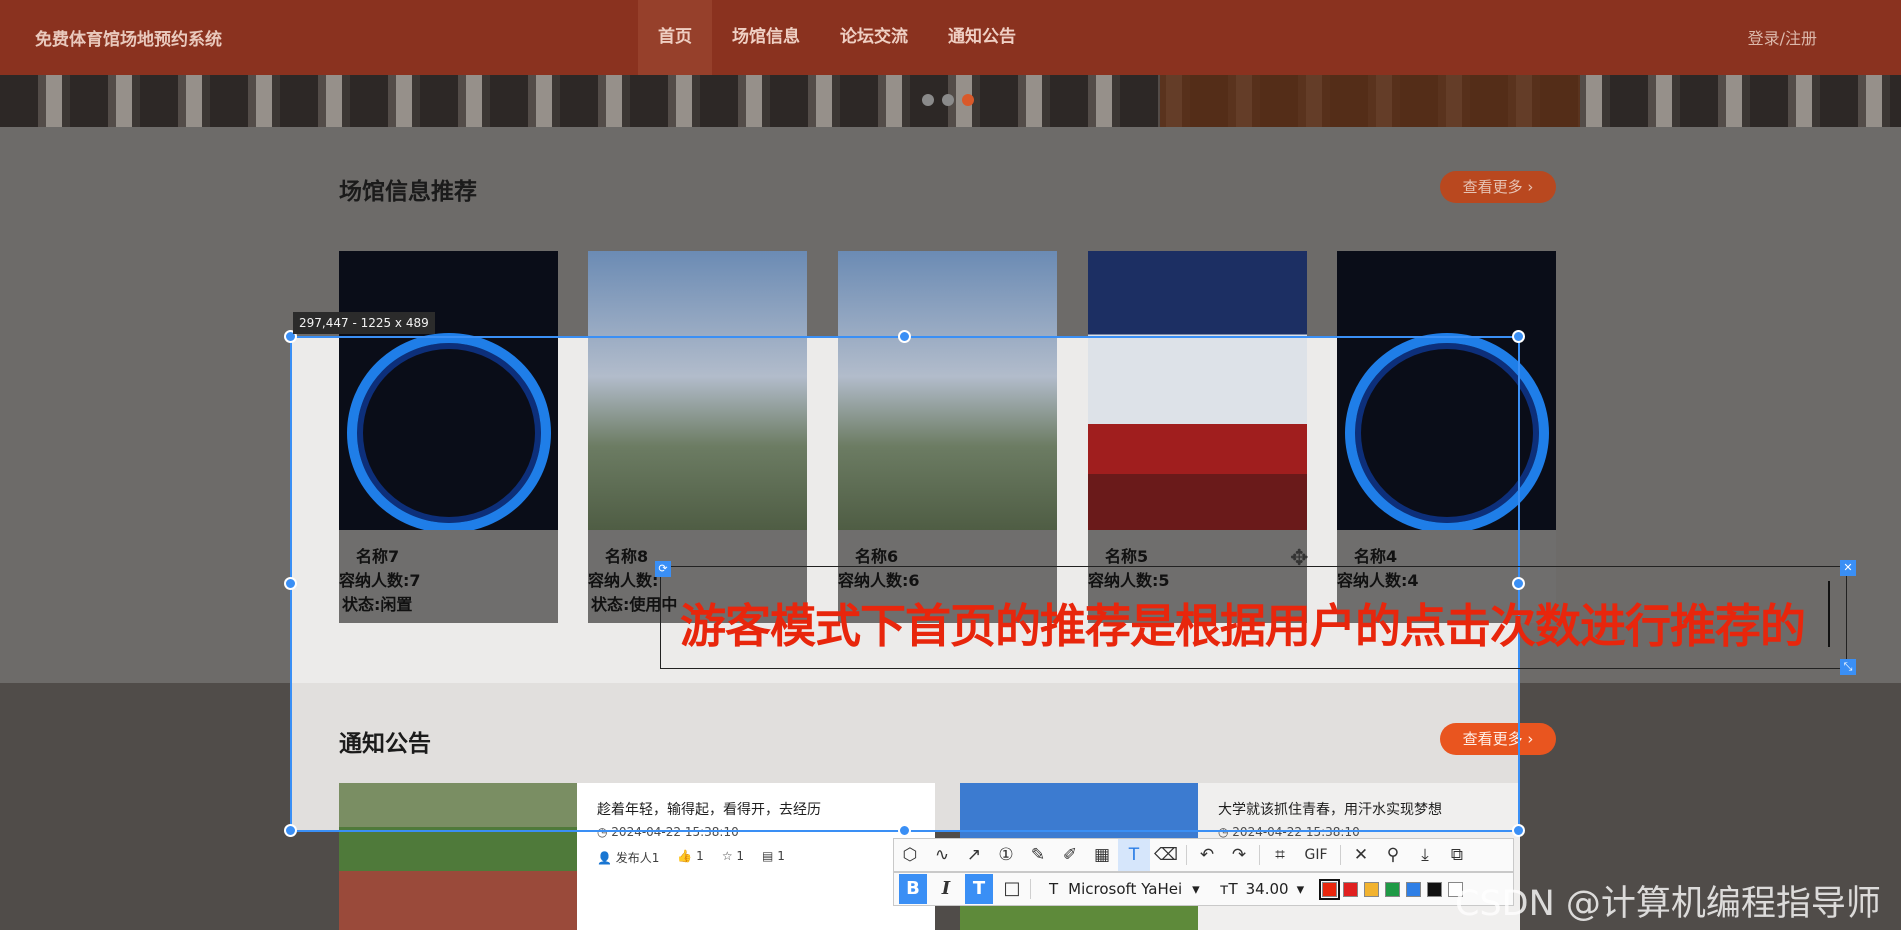 Image resolution: width=1901 pixels, height=930 pixels. I want to click on mosaic-icon: ▦, so click(1102, 855).